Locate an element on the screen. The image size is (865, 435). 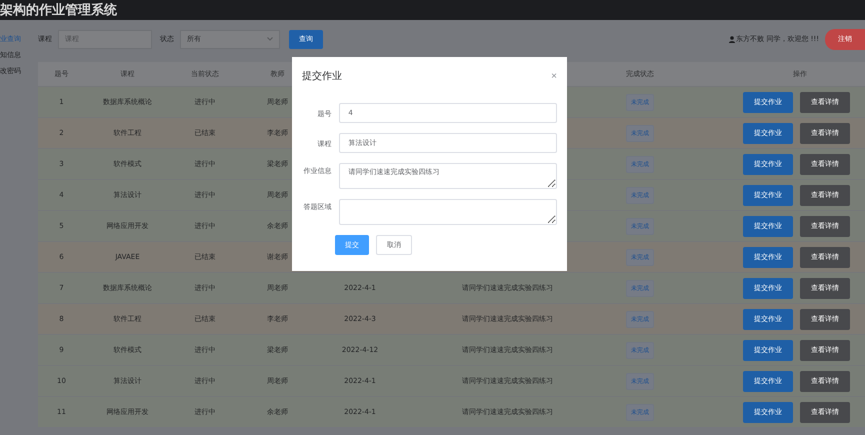
user-icon is located at coordinates (732, 39).